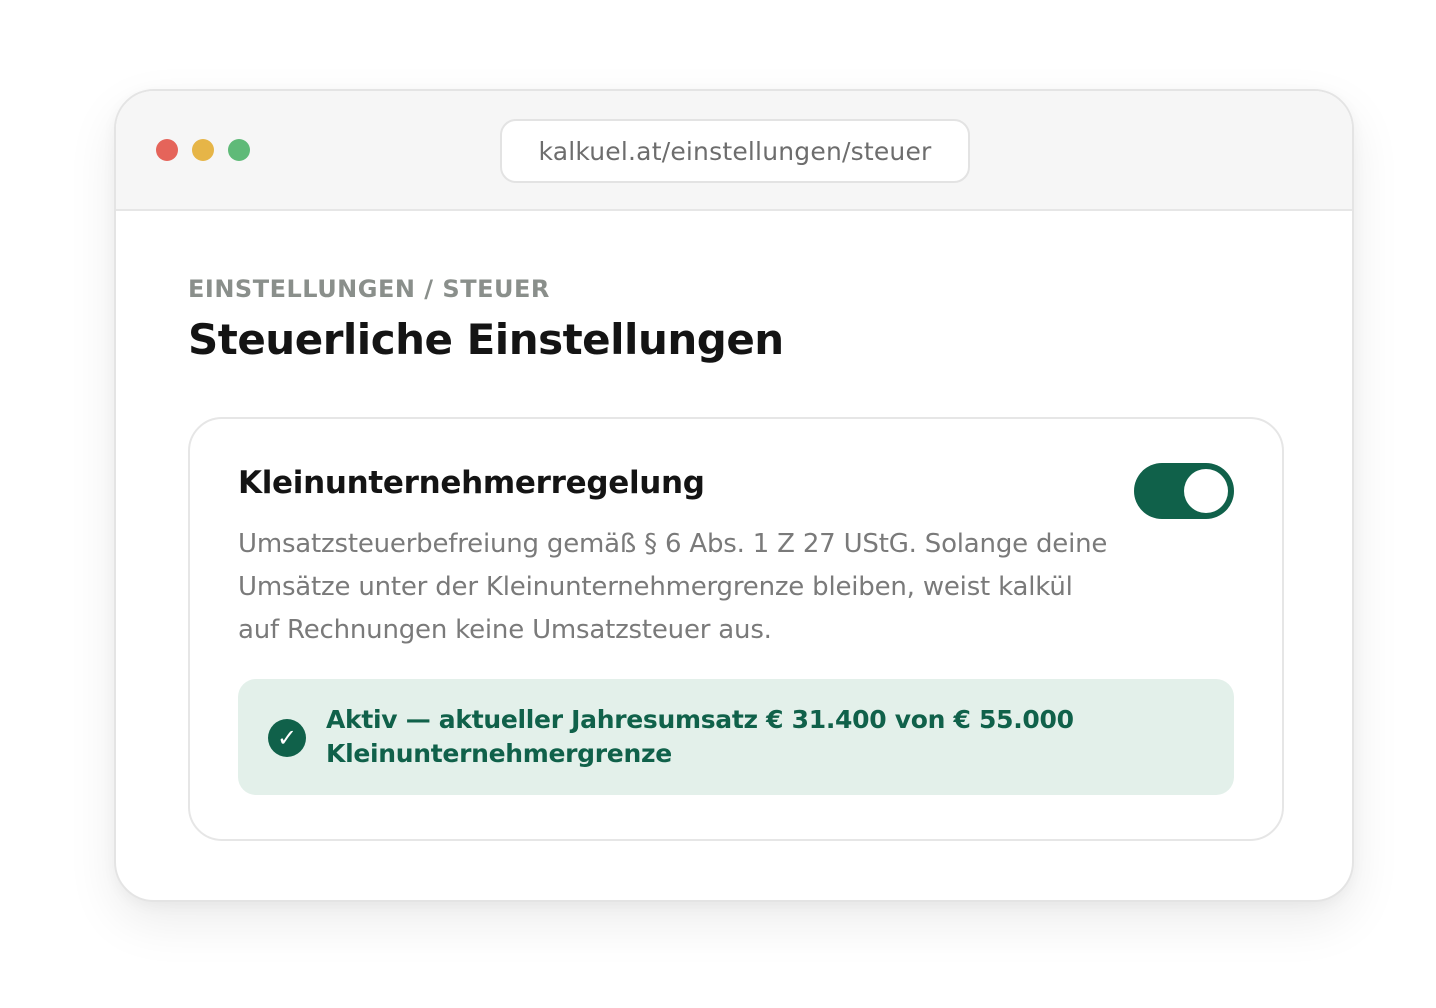  Describe the element at coordinates (1206, 491) in the screenshot. I see `toggle-knob` at that location.